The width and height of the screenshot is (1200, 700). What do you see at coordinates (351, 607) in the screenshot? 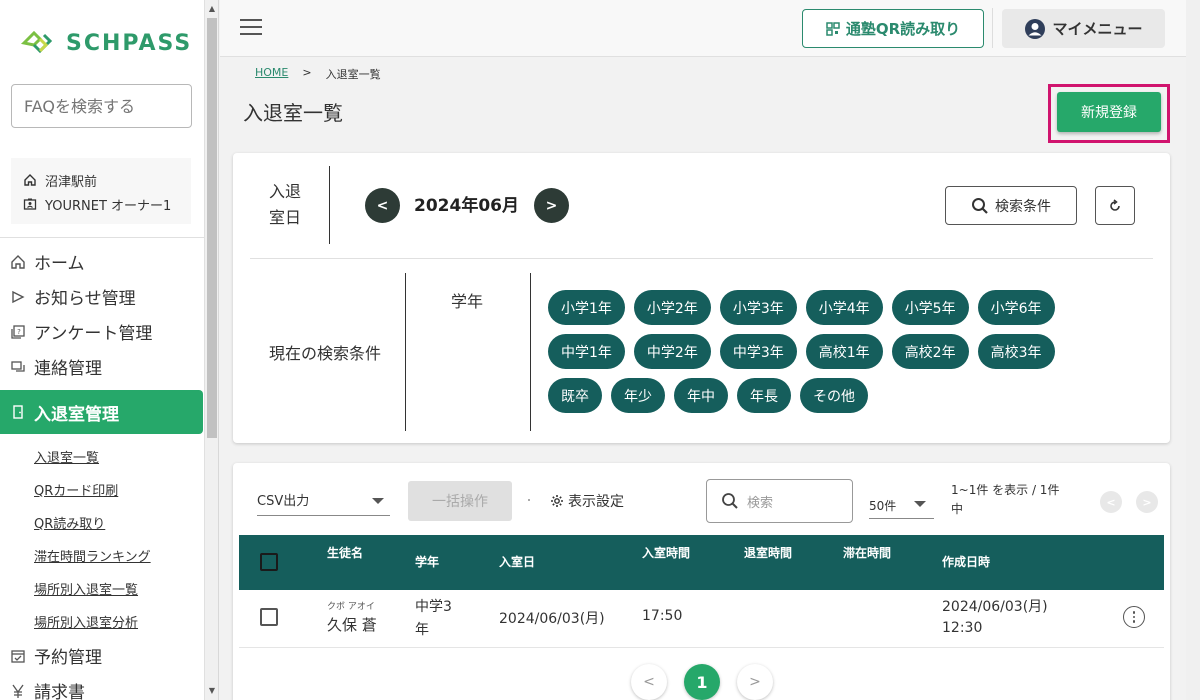
I see `student-kana: クボ アオイ` at bounding box center [351, 607].